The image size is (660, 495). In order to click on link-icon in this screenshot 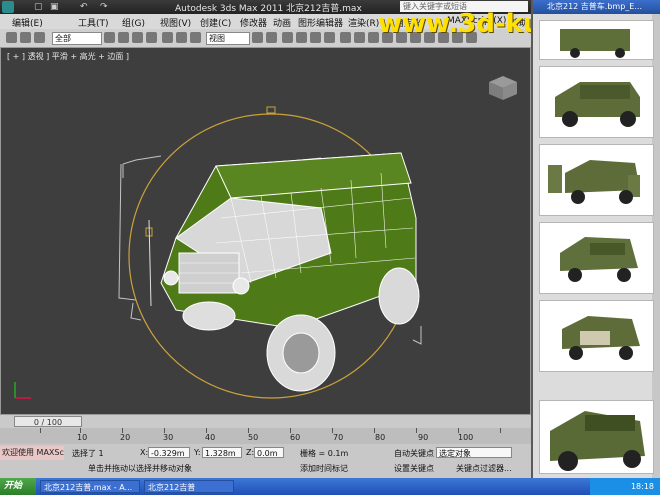, I will do `click(25, 37)`.